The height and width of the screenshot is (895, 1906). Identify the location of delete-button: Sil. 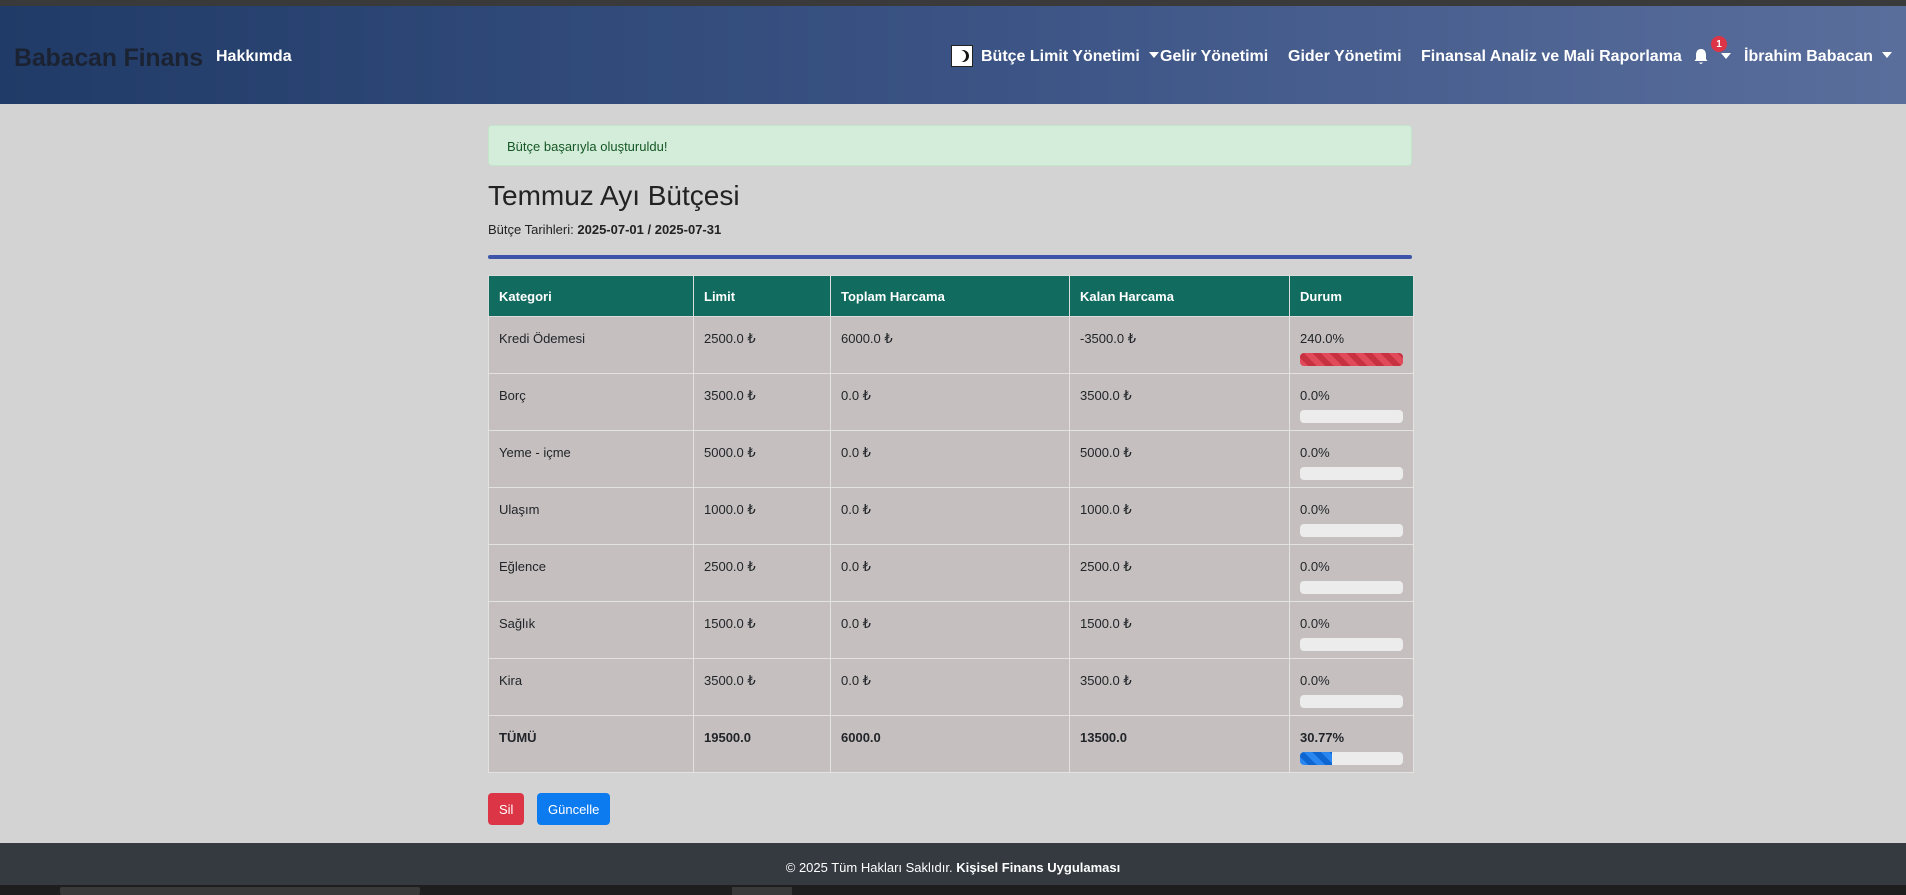
(506, 809).